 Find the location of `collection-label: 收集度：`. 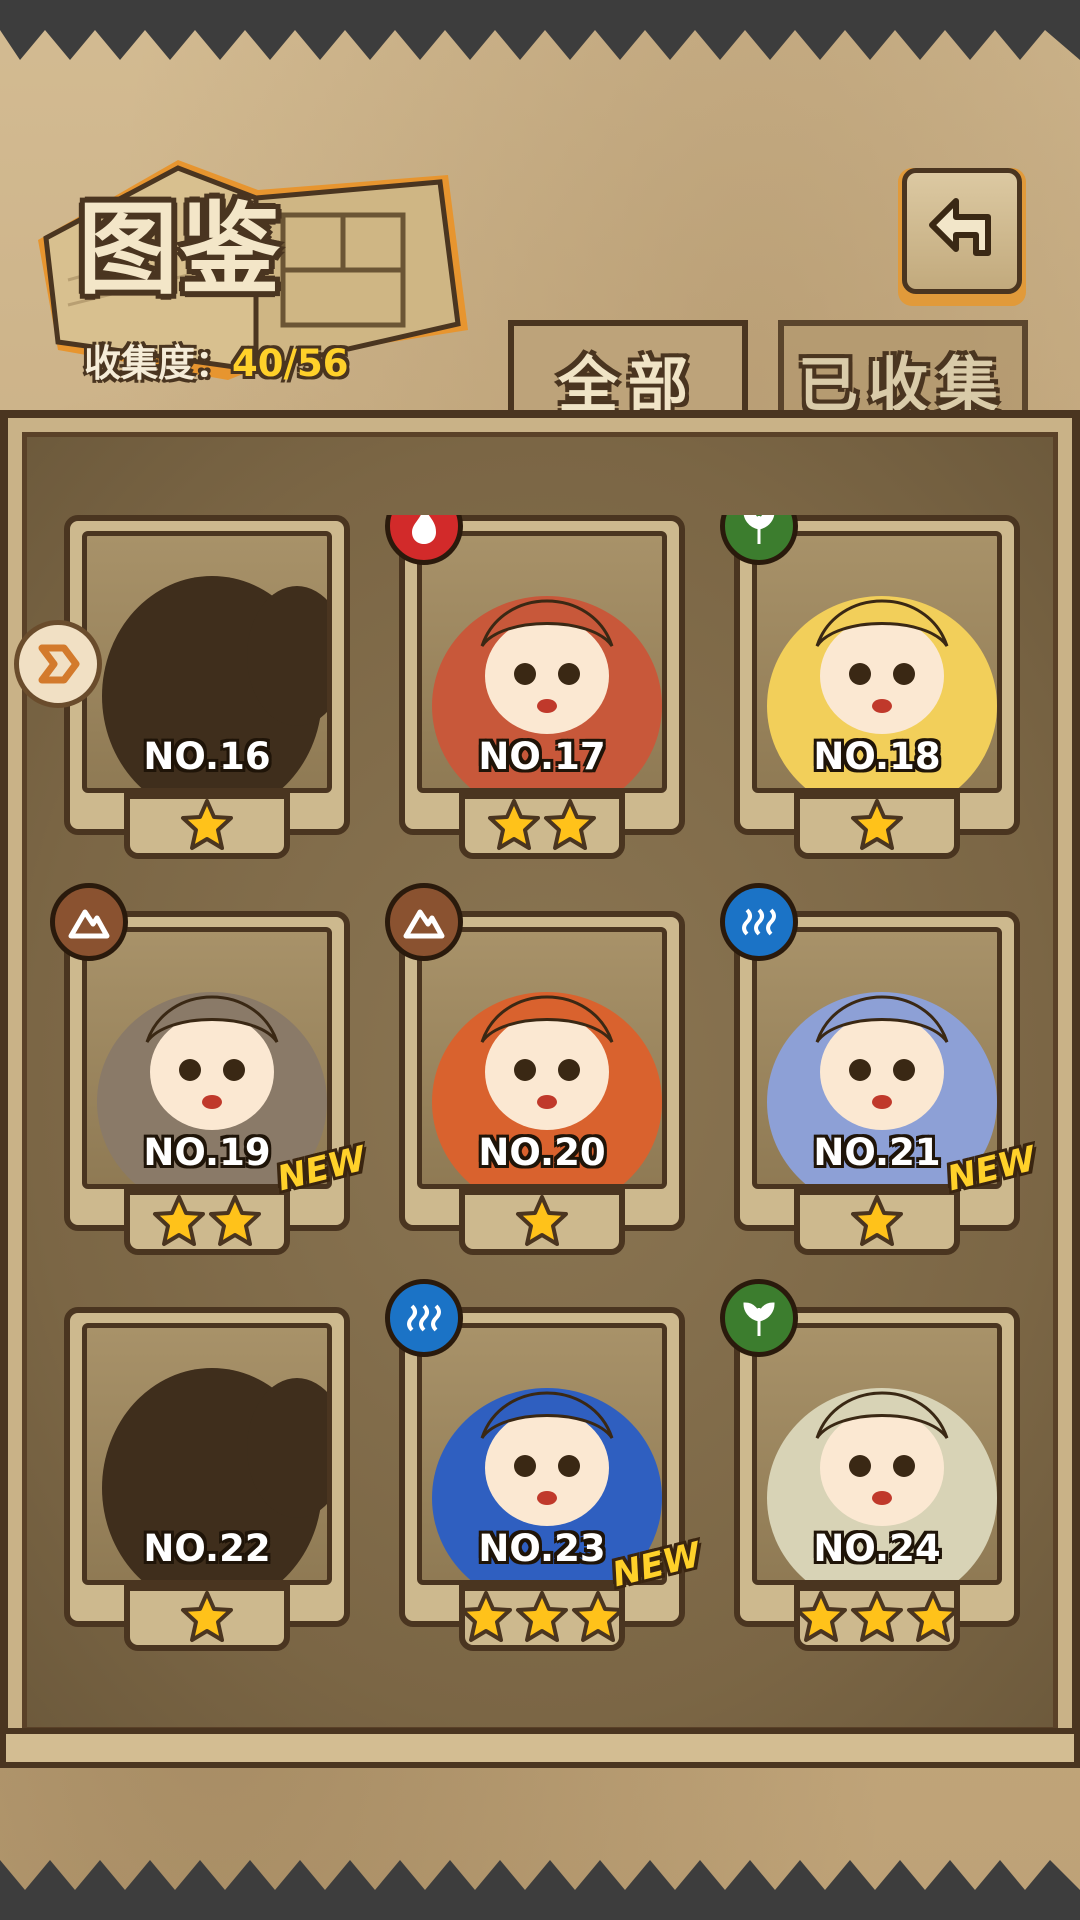

collection-label: 收集度： is located at coordinates (158, 363).